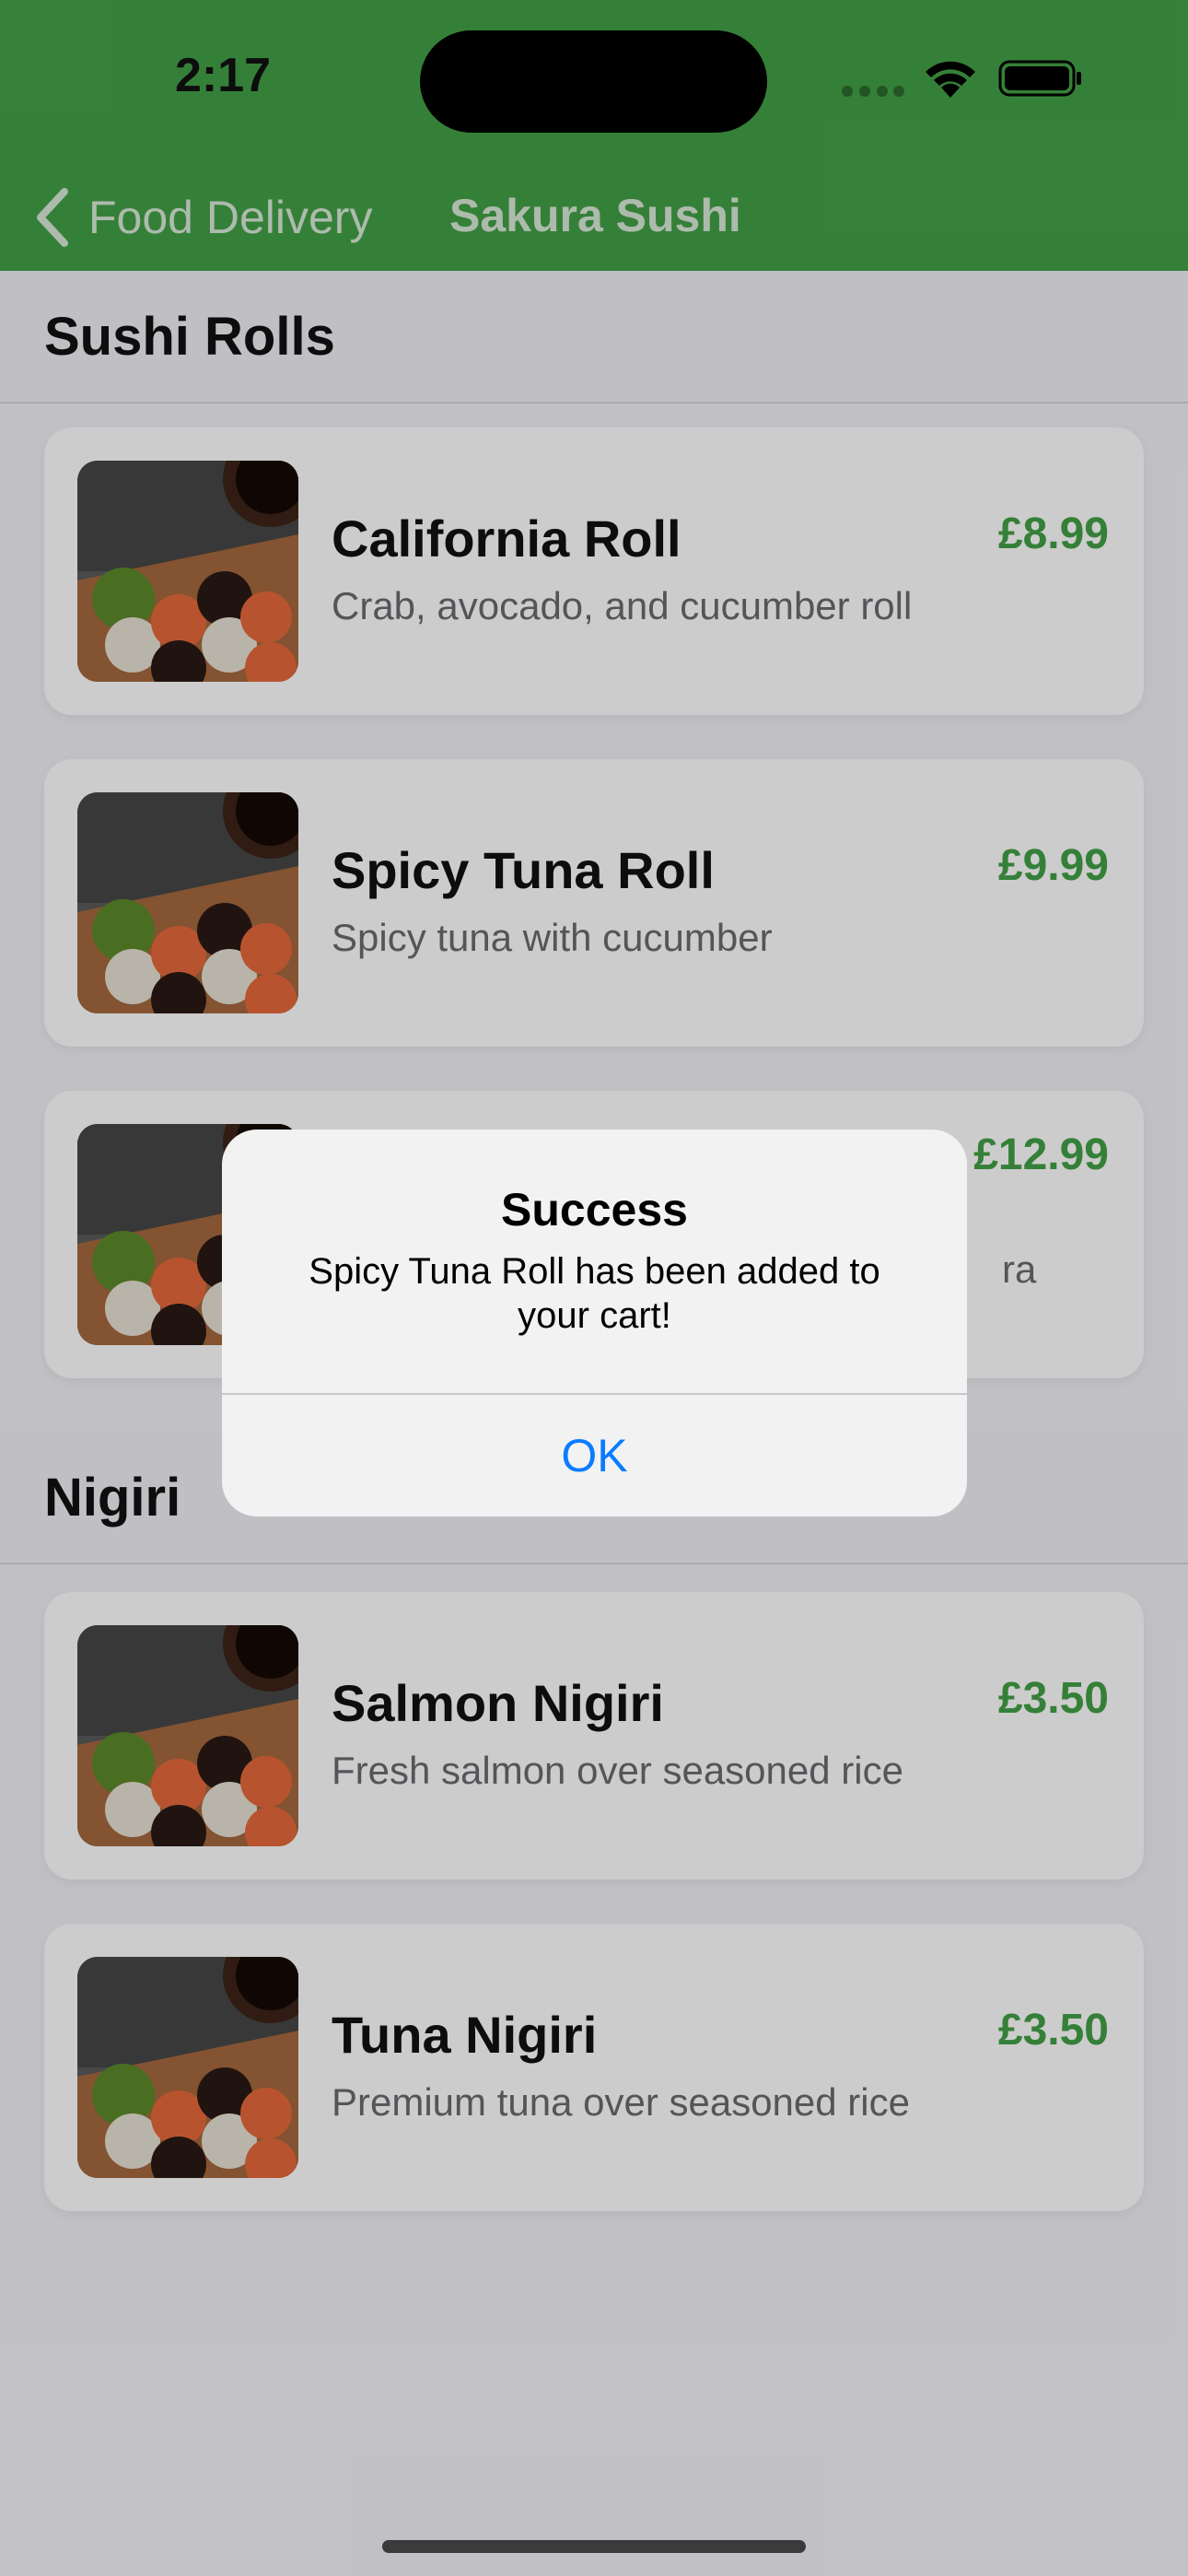 The width and height of the screenshot is (1188, 2576). Describe the element at coordinates (594, 1455) in the screenshot. I see `ok-button: OK` at that location.